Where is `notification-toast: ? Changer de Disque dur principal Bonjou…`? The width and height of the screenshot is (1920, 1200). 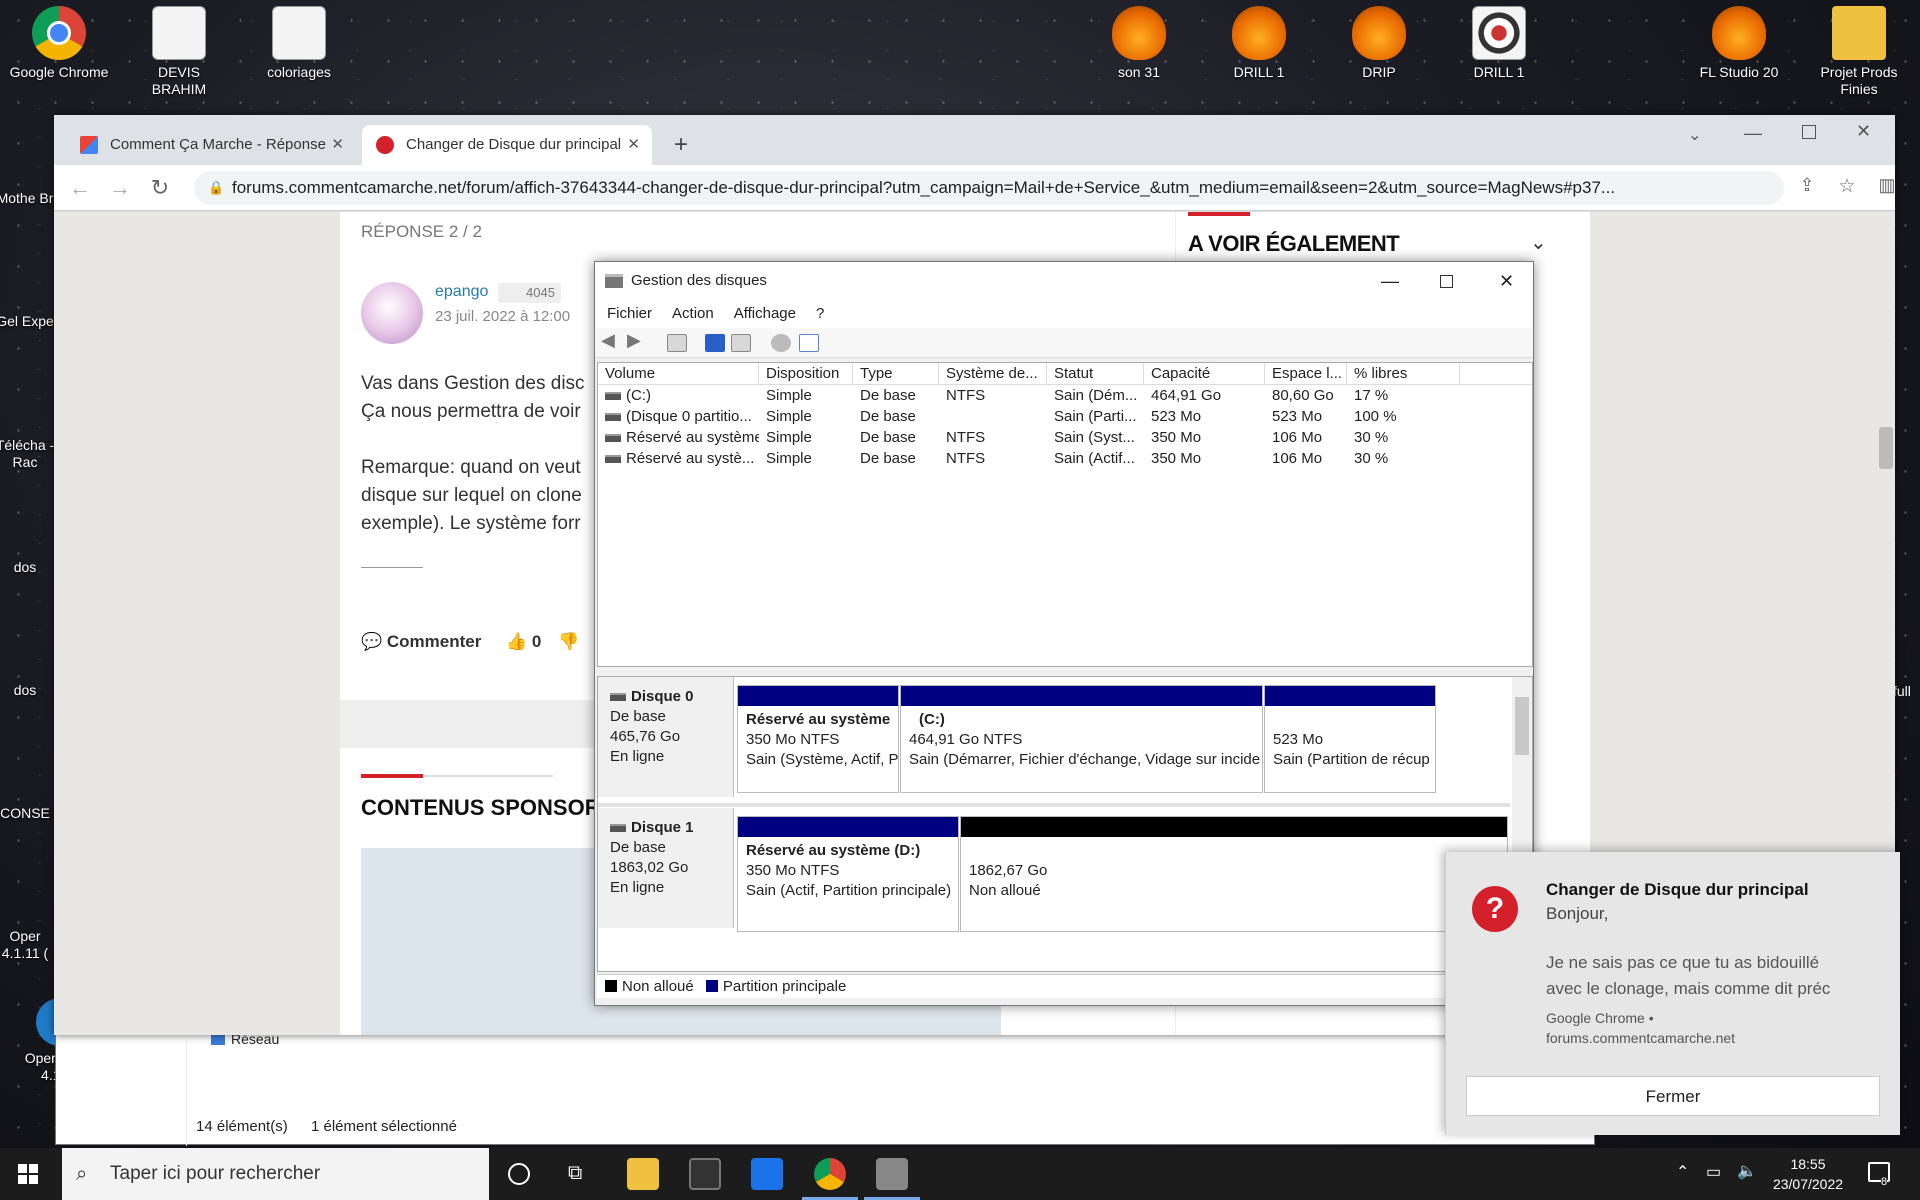
notification-toast: ? Changer de Disque dur principal Bonjou… is located at coordinates (1672, 993).